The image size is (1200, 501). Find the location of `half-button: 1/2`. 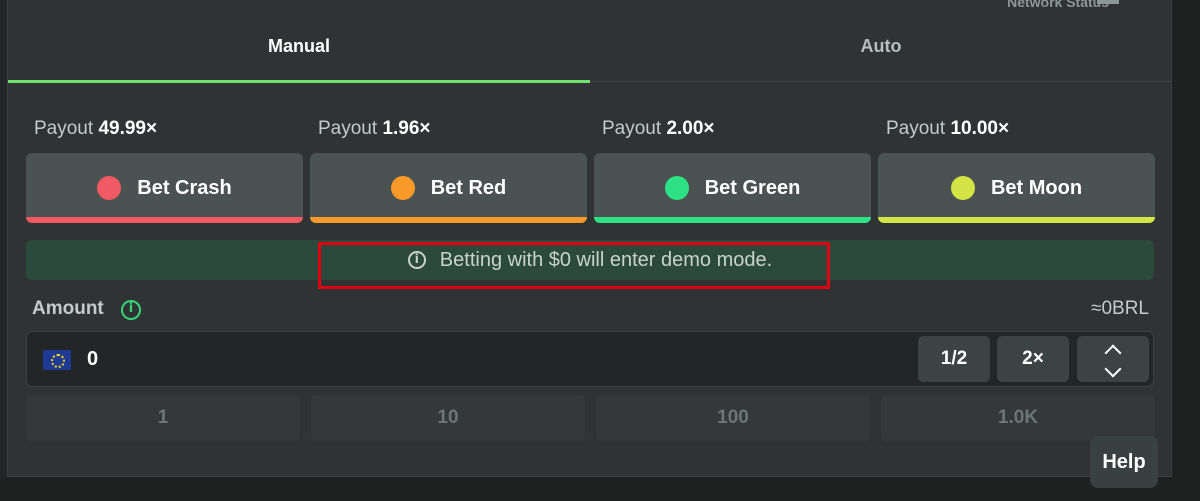

half-button: 1/2 is located at coordinates (954, 359).